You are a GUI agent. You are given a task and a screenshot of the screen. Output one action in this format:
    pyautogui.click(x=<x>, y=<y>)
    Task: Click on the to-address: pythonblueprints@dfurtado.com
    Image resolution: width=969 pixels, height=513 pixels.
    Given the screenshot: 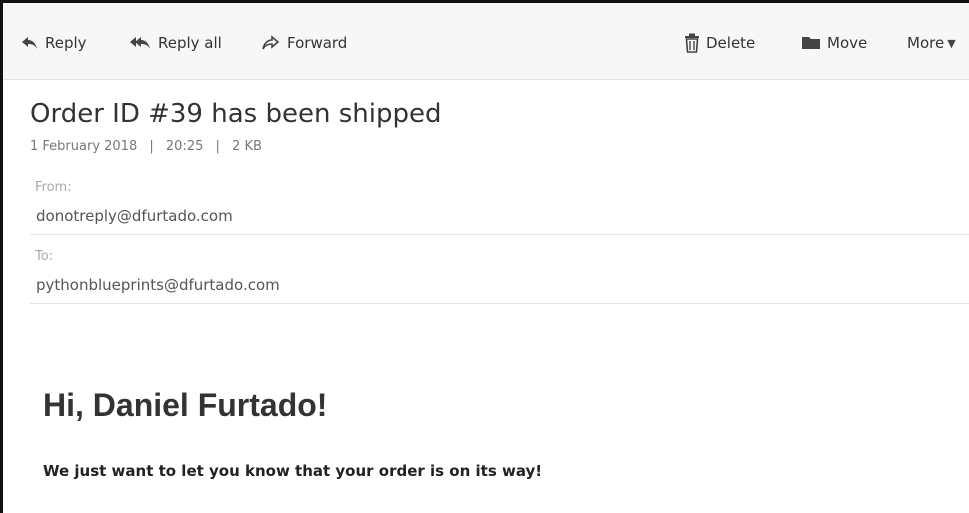 What is the action you would take?
    pyautogui.click(x=158, y=285)
    